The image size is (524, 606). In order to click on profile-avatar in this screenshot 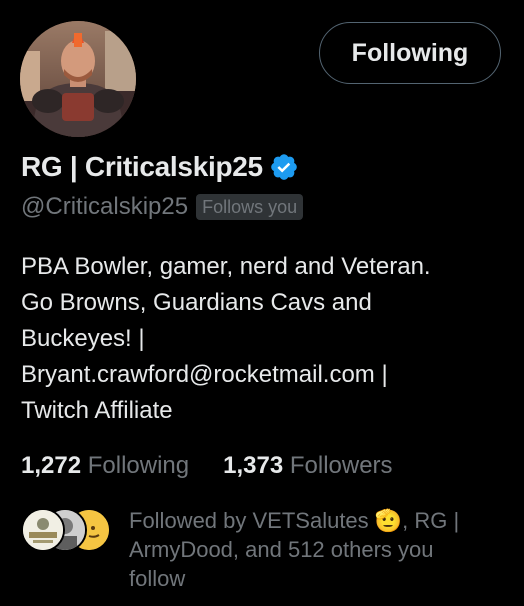, I will do `click(78, 79)`.